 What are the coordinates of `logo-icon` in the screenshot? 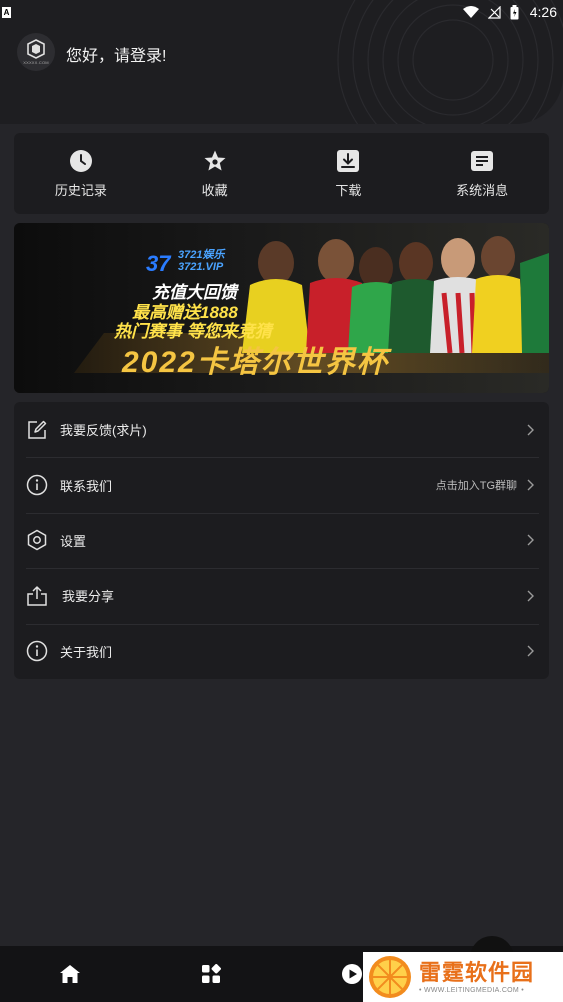 It's located at (36, 49).